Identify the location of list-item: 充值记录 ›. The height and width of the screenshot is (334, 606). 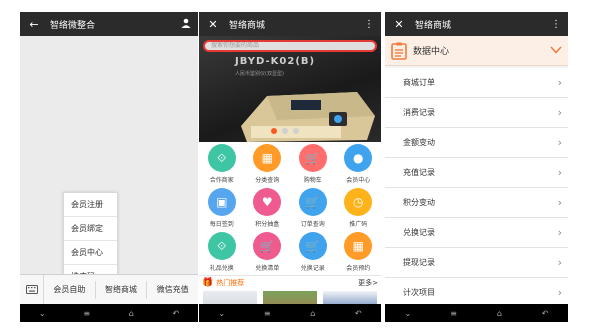
(476, 173).